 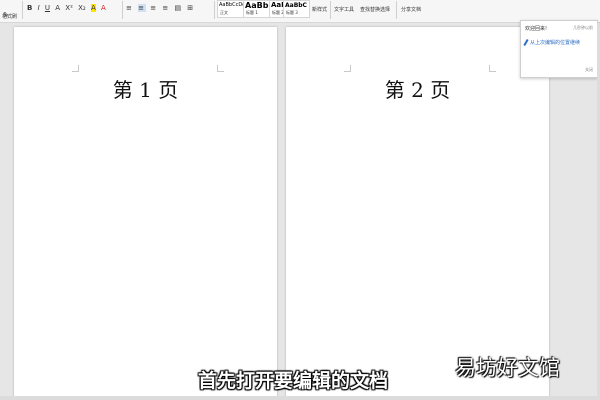 What do you see at coordinates (39, 8) in the screenshot?
I see `italic-button: I` at bounding box center [39, 8].